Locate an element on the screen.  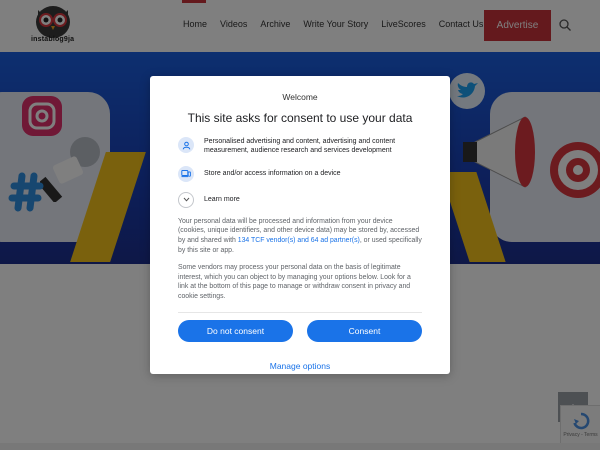
device-icon is located at coordinates (186, 173).